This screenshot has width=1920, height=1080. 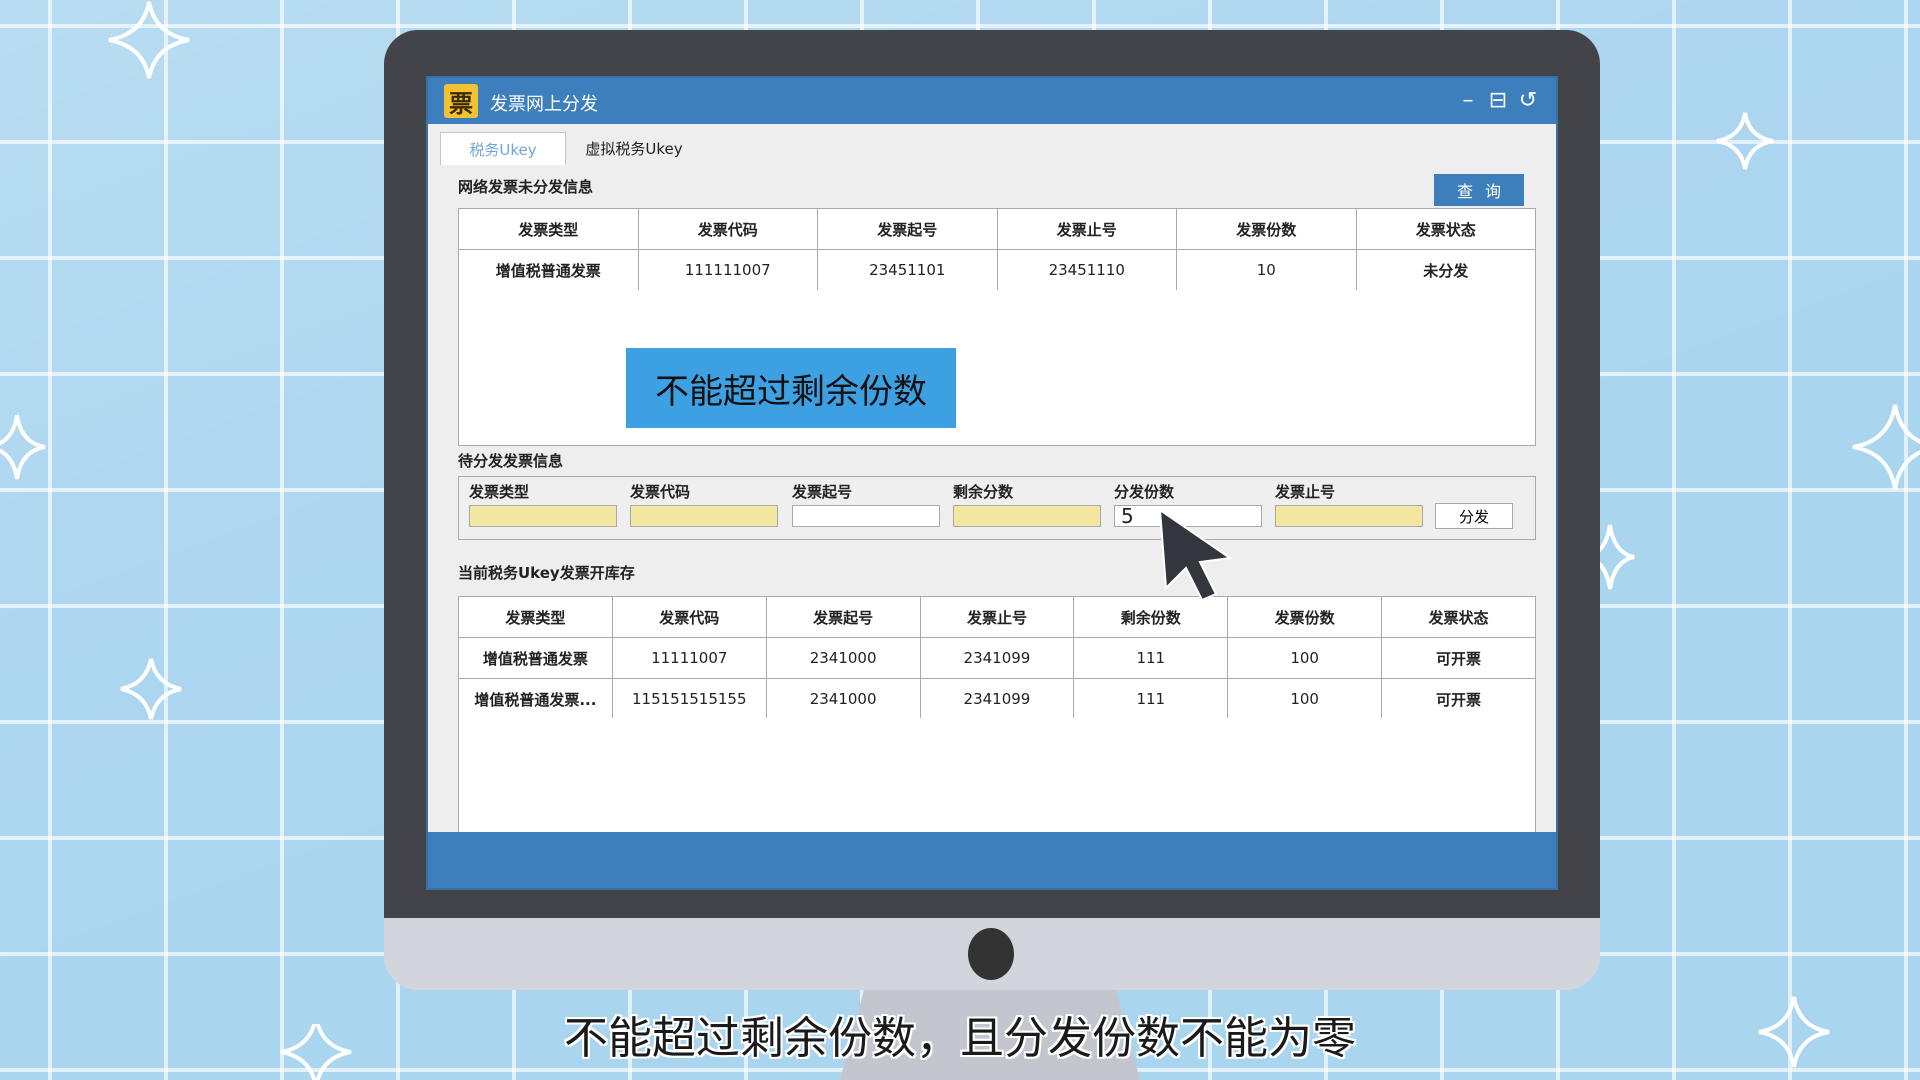 What do you see at coordinates (1445, 270) in the screenshot?
I see `table-cell: 未分发` at bounding box center [1445, 270].